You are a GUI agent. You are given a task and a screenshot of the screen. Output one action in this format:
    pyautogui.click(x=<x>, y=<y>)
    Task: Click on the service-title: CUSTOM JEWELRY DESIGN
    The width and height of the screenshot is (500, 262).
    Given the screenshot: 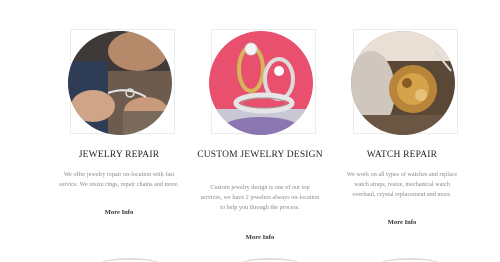 What is the action you would take?
    pyautogui.click(x=260, y=155)
    